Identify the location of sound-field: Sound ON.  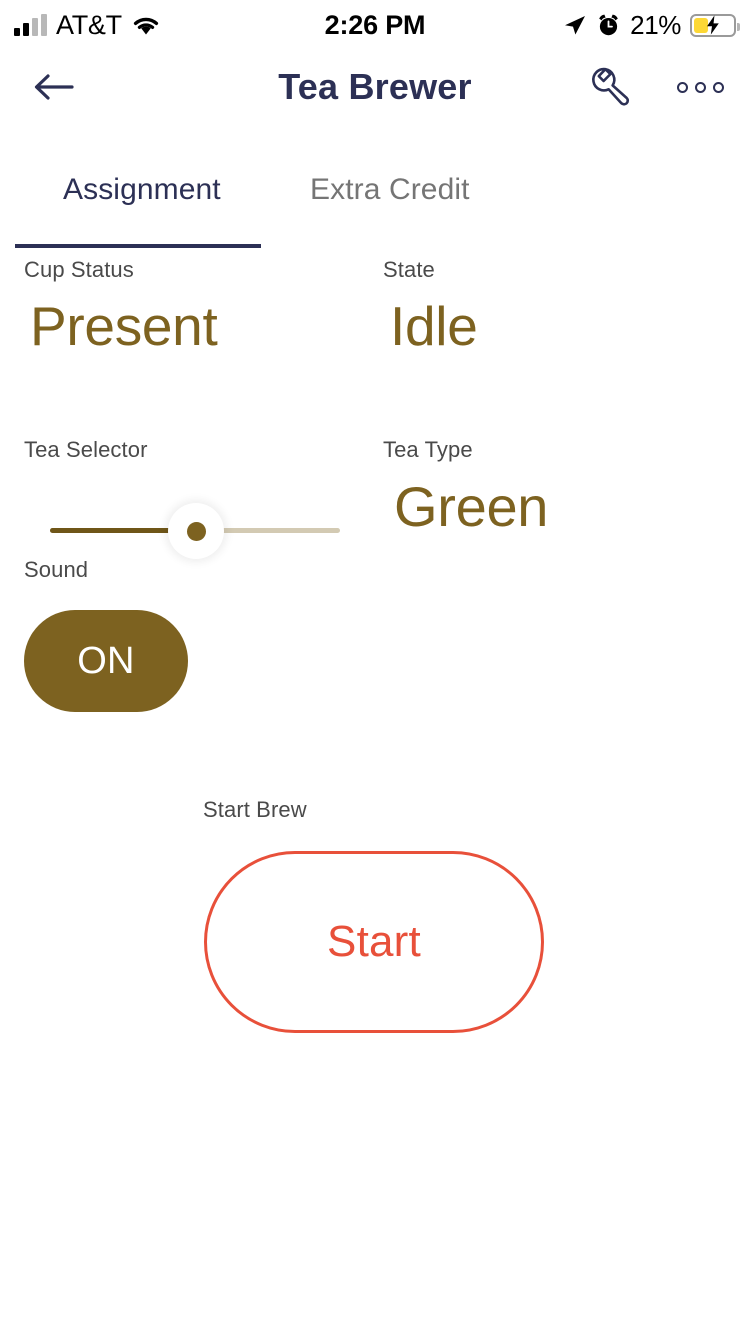
(106, 634).